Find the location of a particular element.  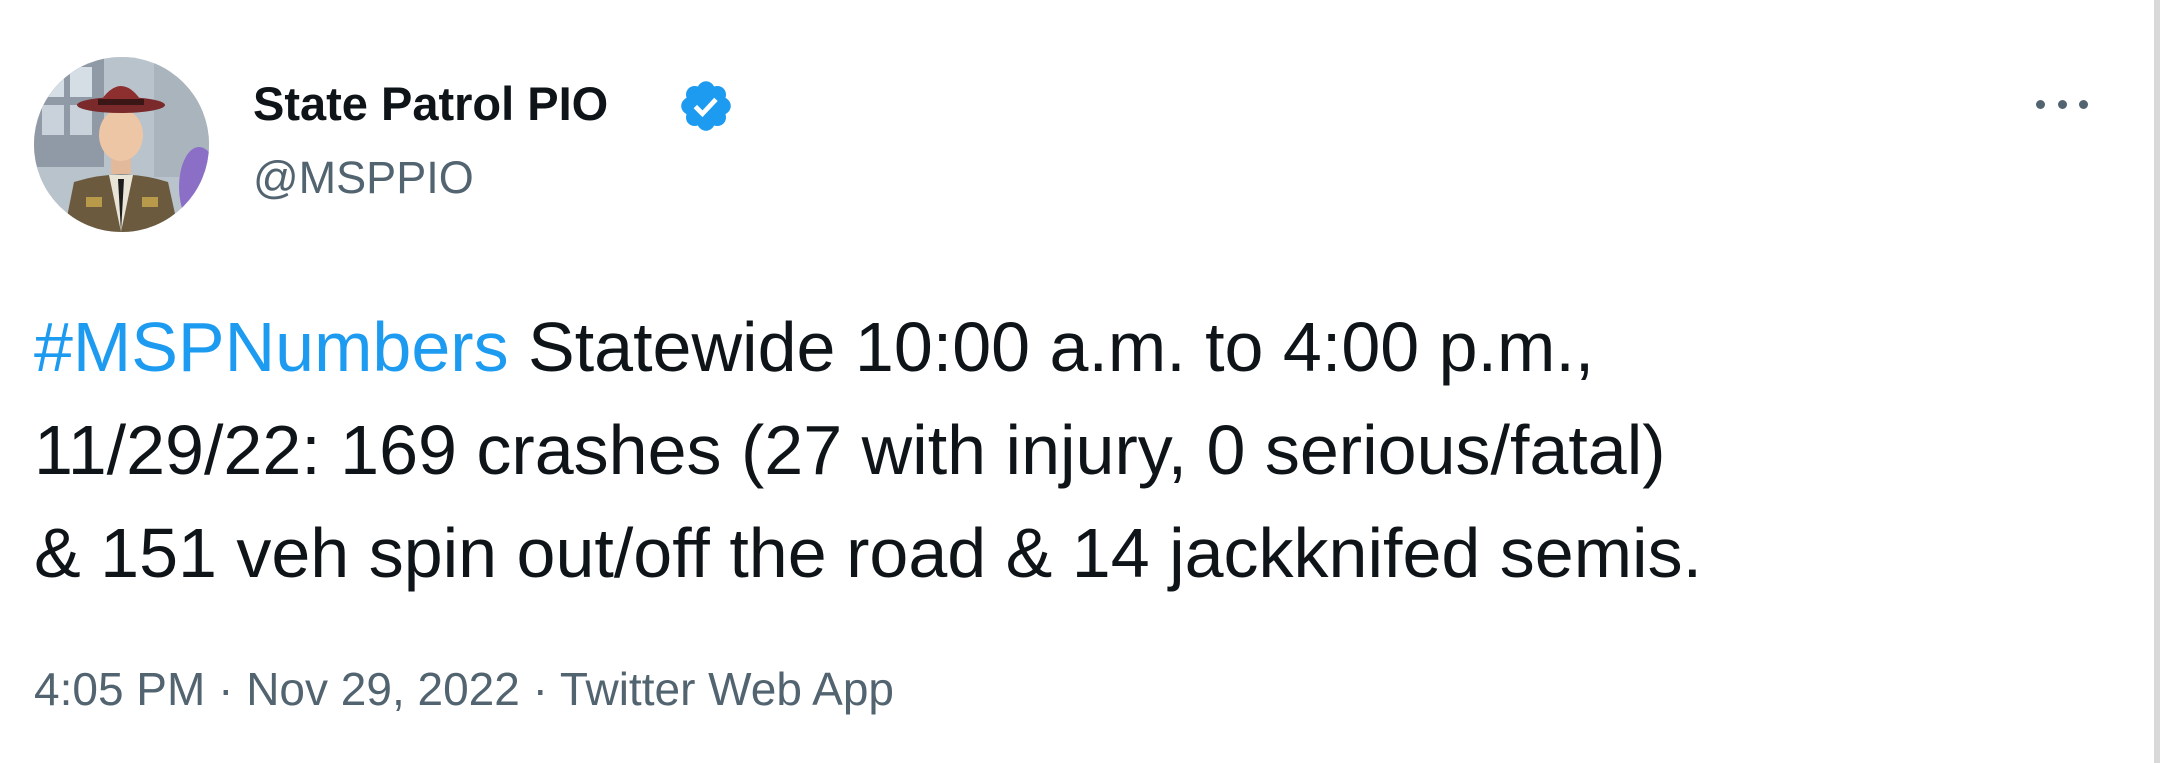

more-options-button is located at coordinates (2062, 104).